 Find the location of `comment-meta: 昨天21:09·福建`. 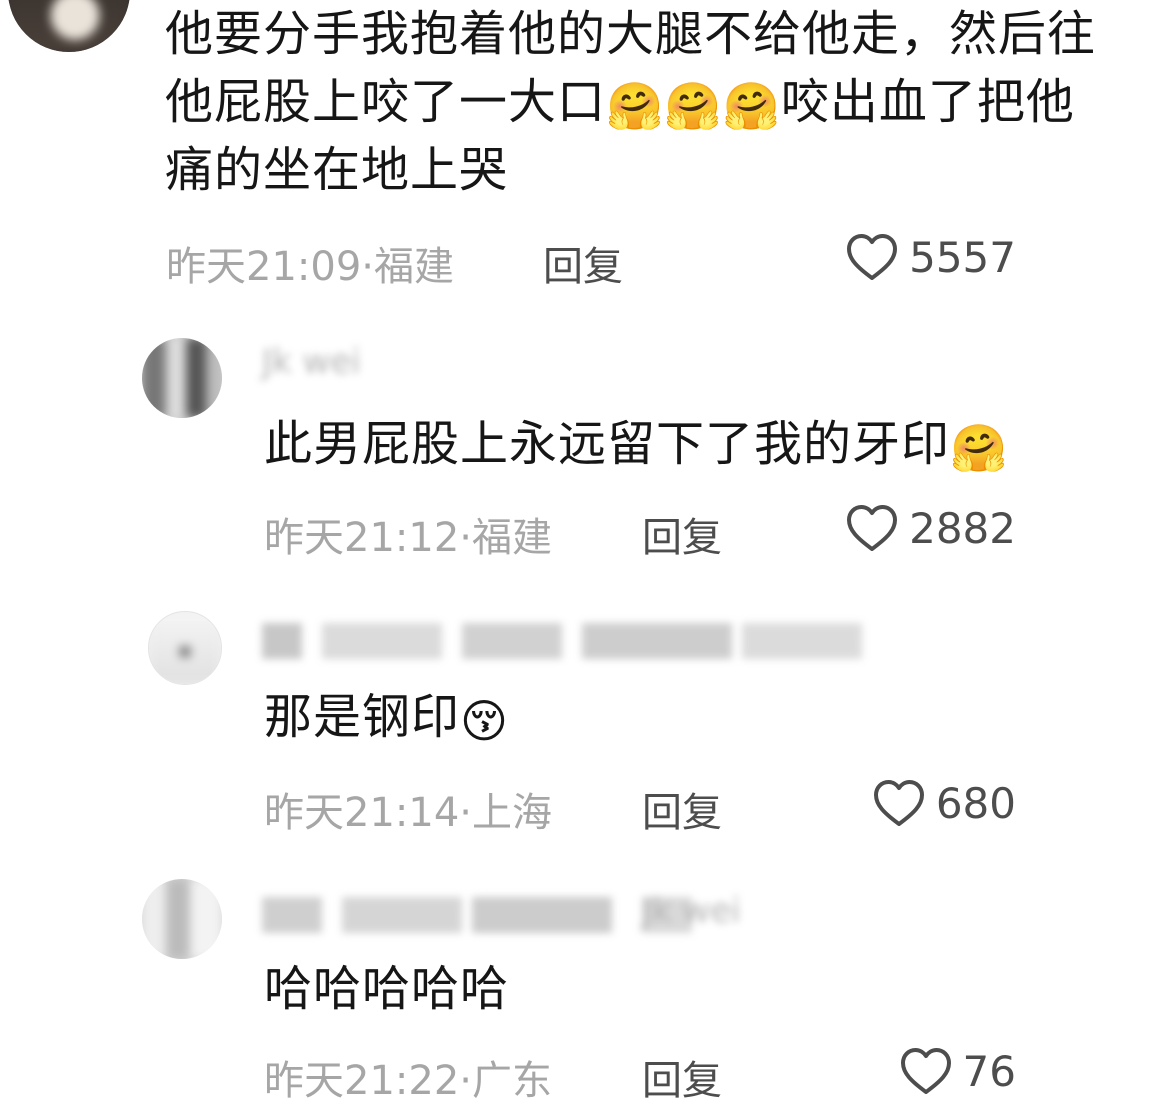

comment-meta: 昨天21:09·福建 is located at coordinates (310, 267).